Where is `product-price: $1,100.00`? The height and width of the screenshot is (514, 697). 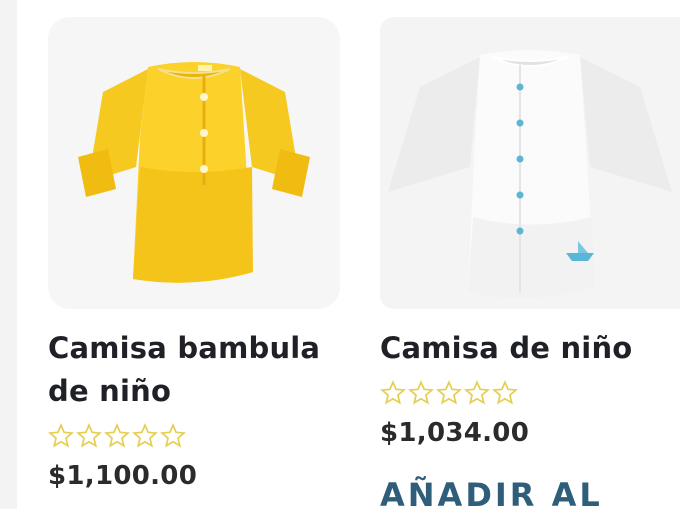
product-price: $1,100.00 is located at coordinates (123, 476).